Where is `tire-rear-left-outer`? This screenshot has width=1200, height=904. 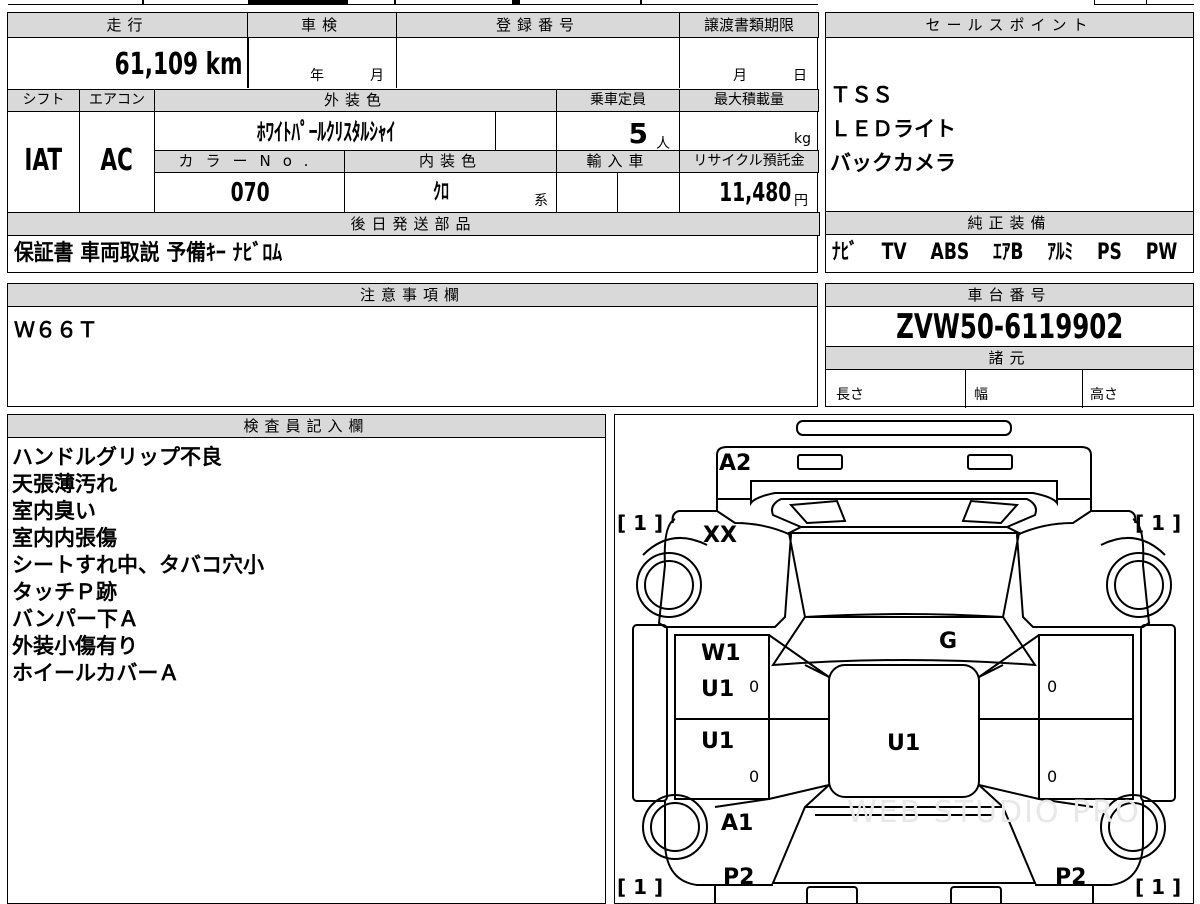 tire-rear-left-outer is located at coordinates (675, 827).